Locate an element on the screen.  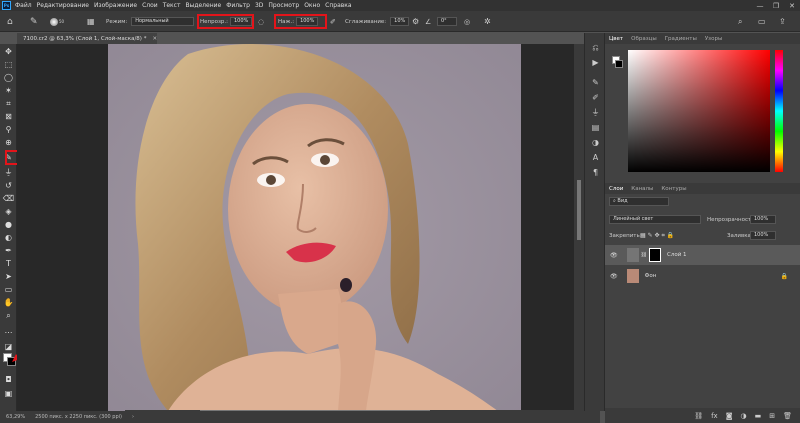
link-layers-icon: ⛓ is located at coordinates (698, 416).